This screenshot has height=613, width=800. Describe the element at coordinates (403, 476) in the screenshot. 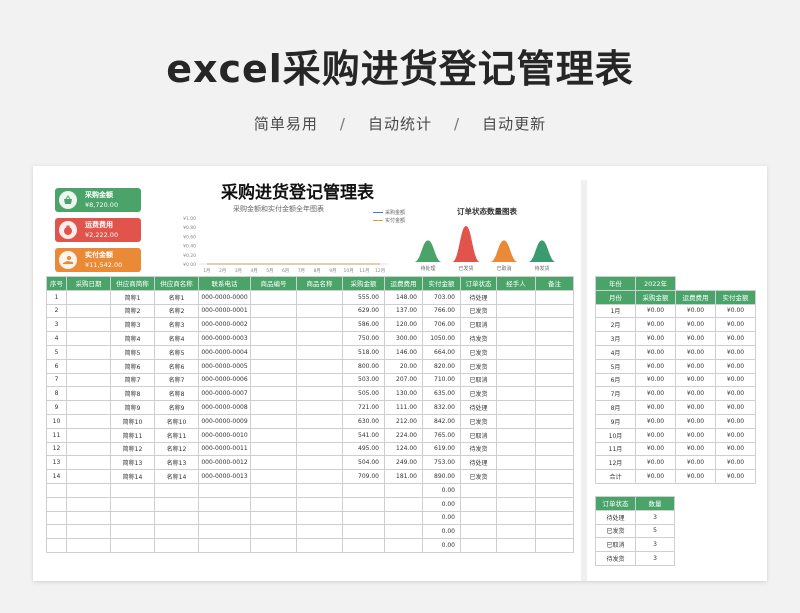

I see `table-cell: 181.00` at that location.